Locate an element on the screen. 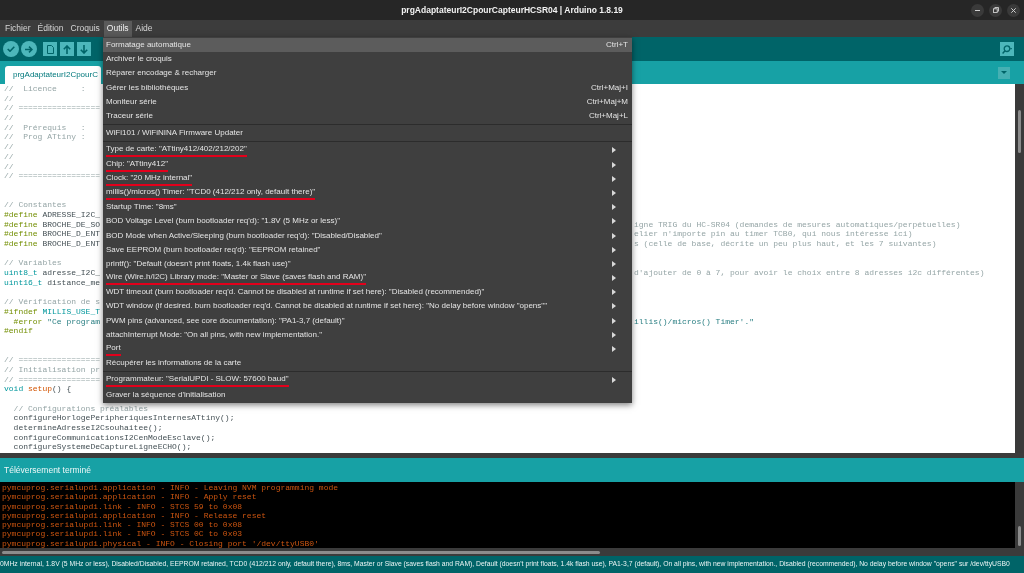 This screenshot has height=573, width=1024. arrow-right-icon is located at coordinates (29, 49).